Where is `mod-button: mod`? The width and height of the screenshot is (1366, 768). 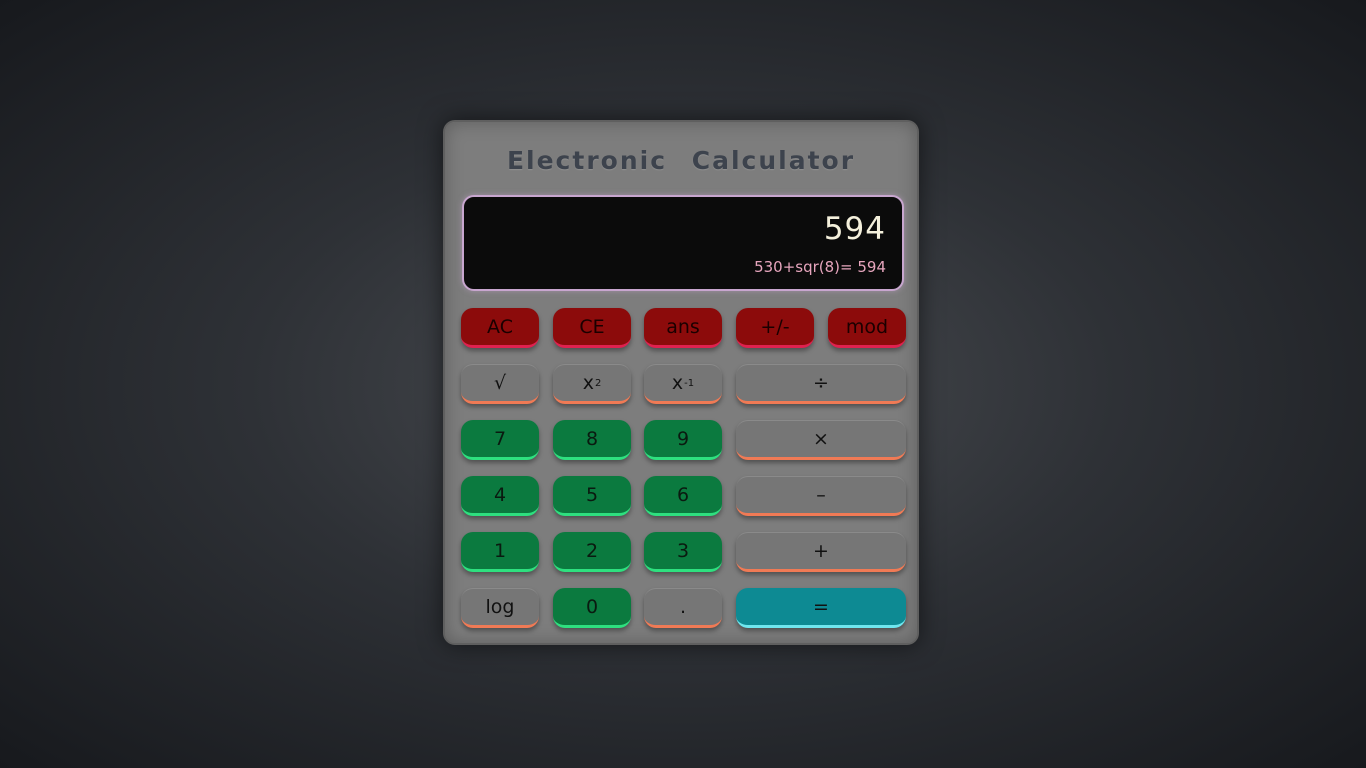 mod-button: mod is located at coordinates (867, 328).